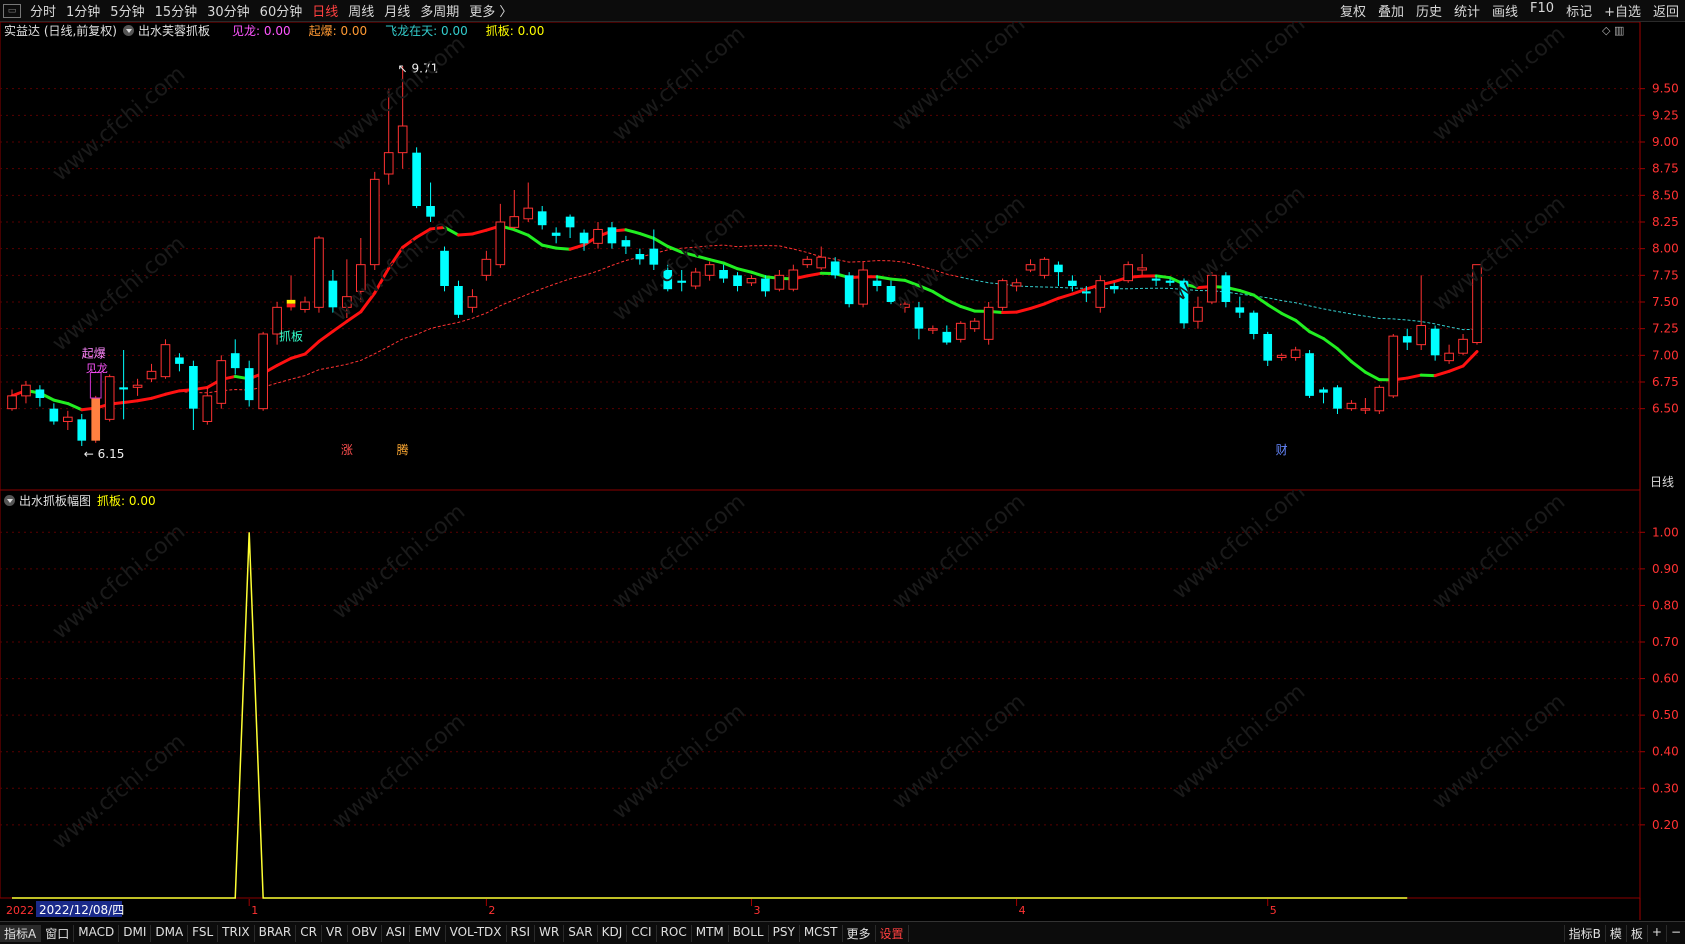 This screenshot has width=1685, height=944. I want to click on indicator-tab-8: CR, so click(309, 933).